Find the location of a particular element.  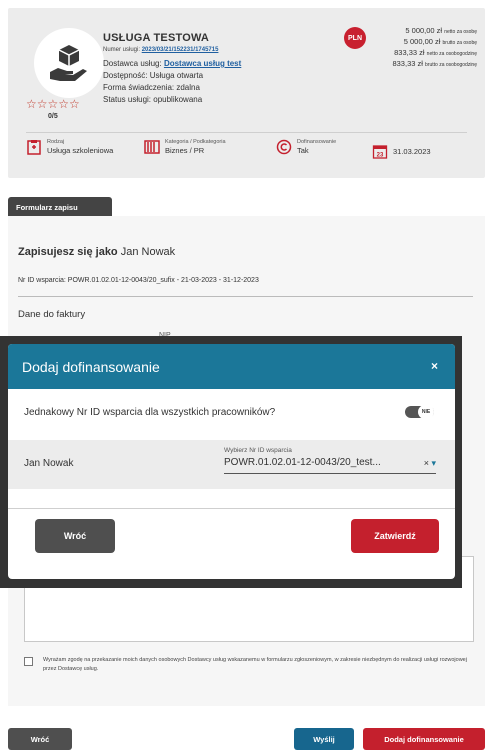

meta-type-value: Usługa szkoleniowa is located at coordinates (80, 150).